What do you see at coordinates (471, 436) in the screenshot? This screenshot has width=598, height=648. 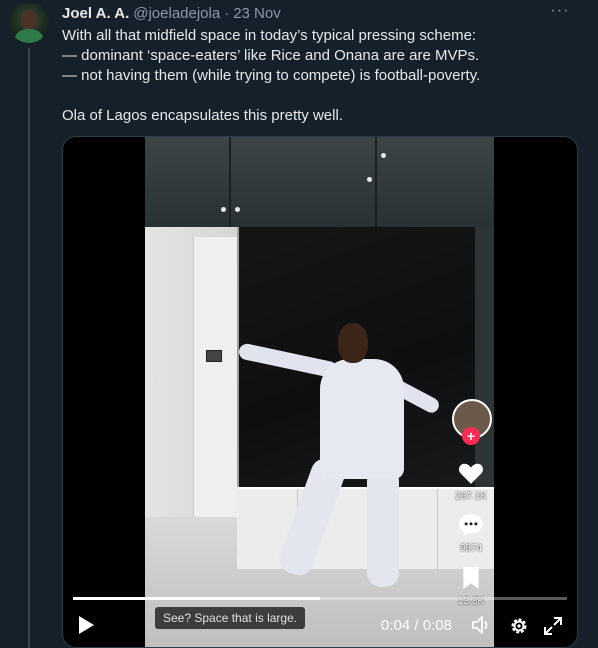 I see `plus-icon: +` at bounding box center [471, 436].